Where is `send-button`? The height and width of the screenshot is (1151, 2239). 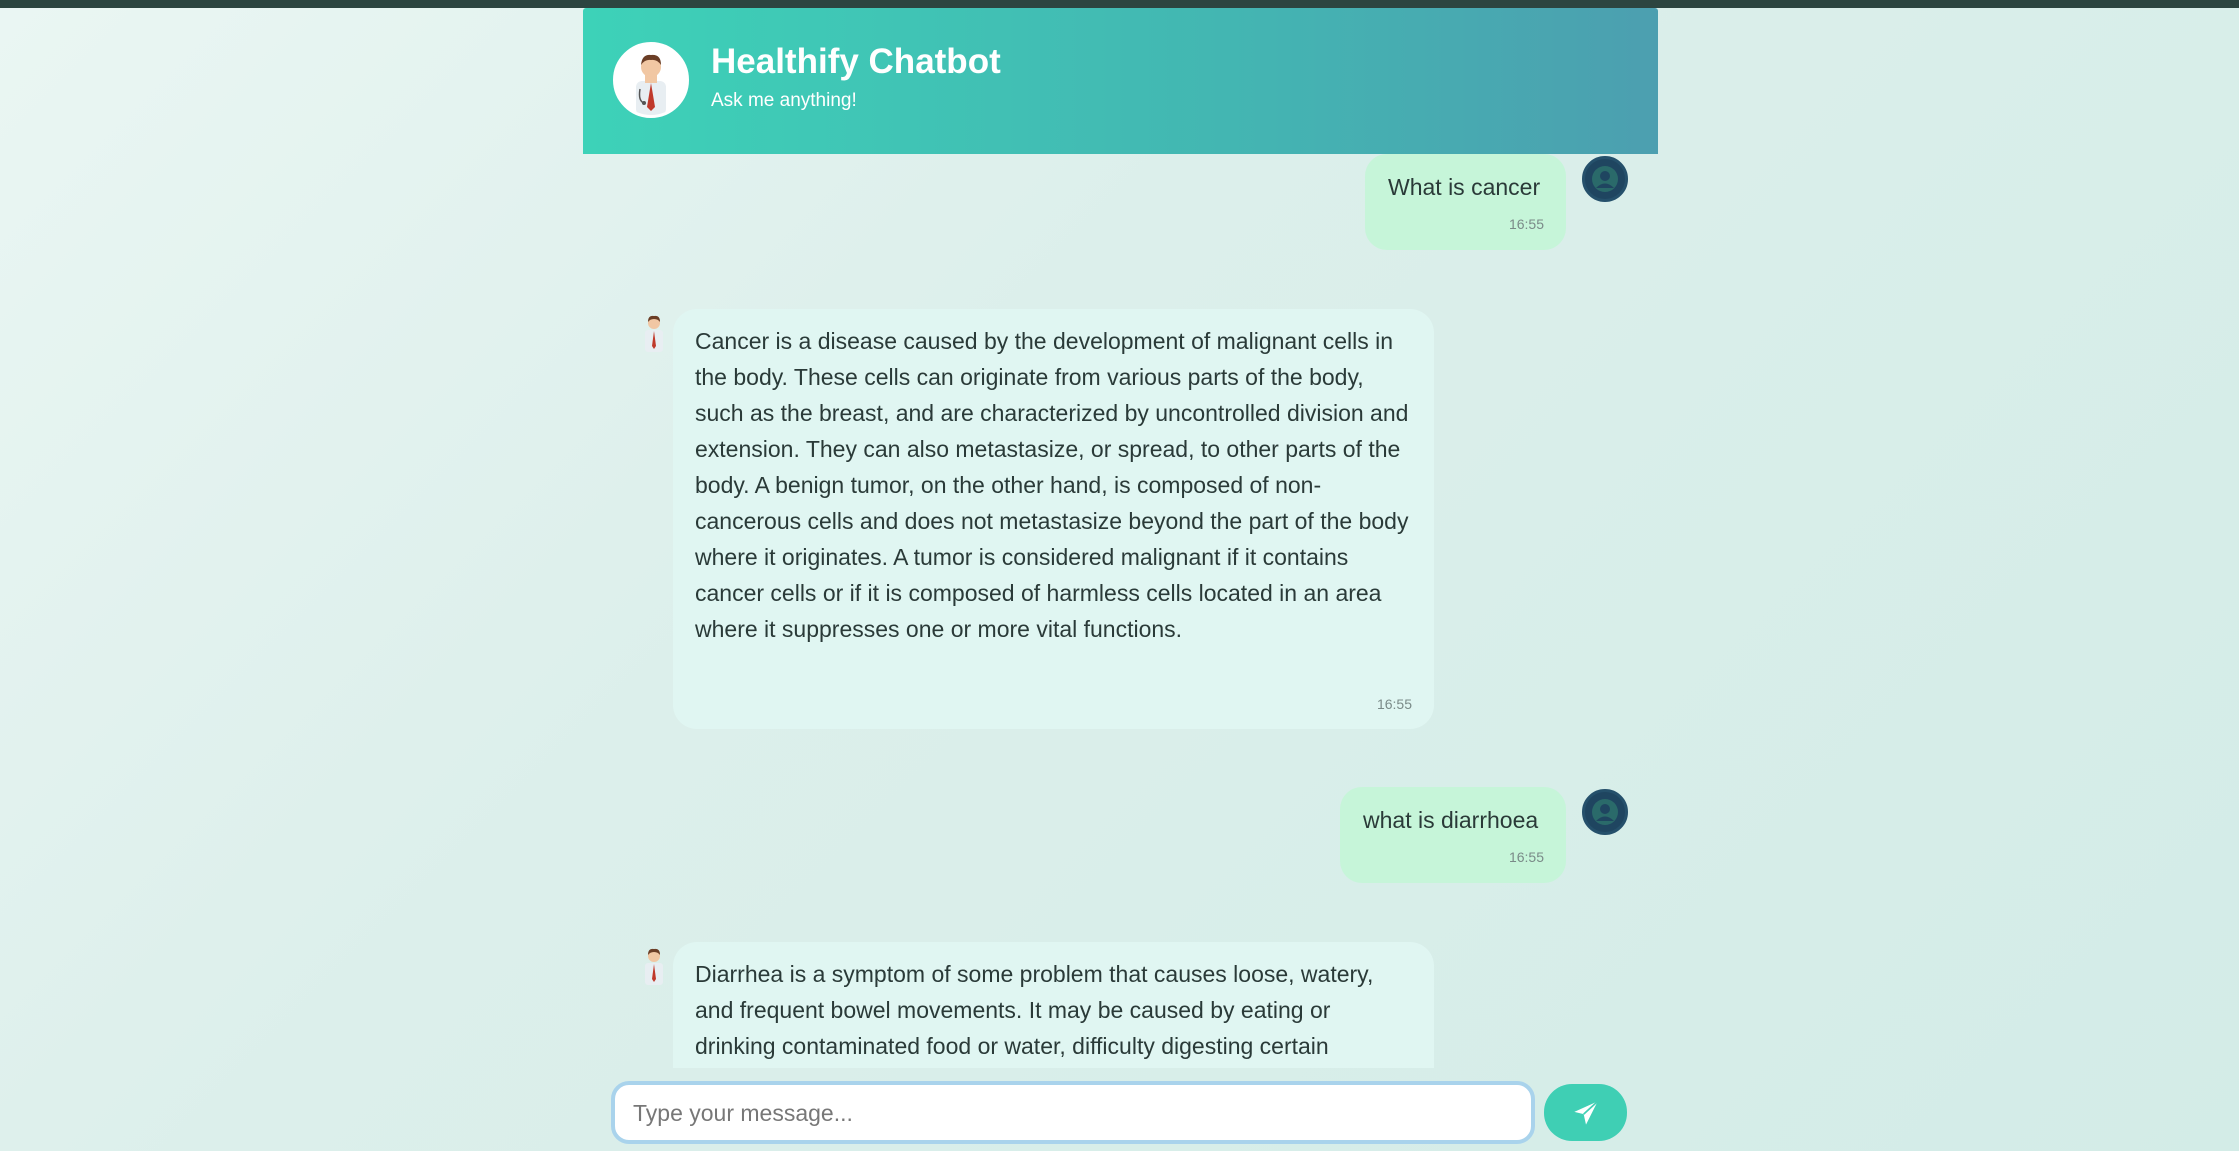 send-button is located at coordinates (1585, 1112).